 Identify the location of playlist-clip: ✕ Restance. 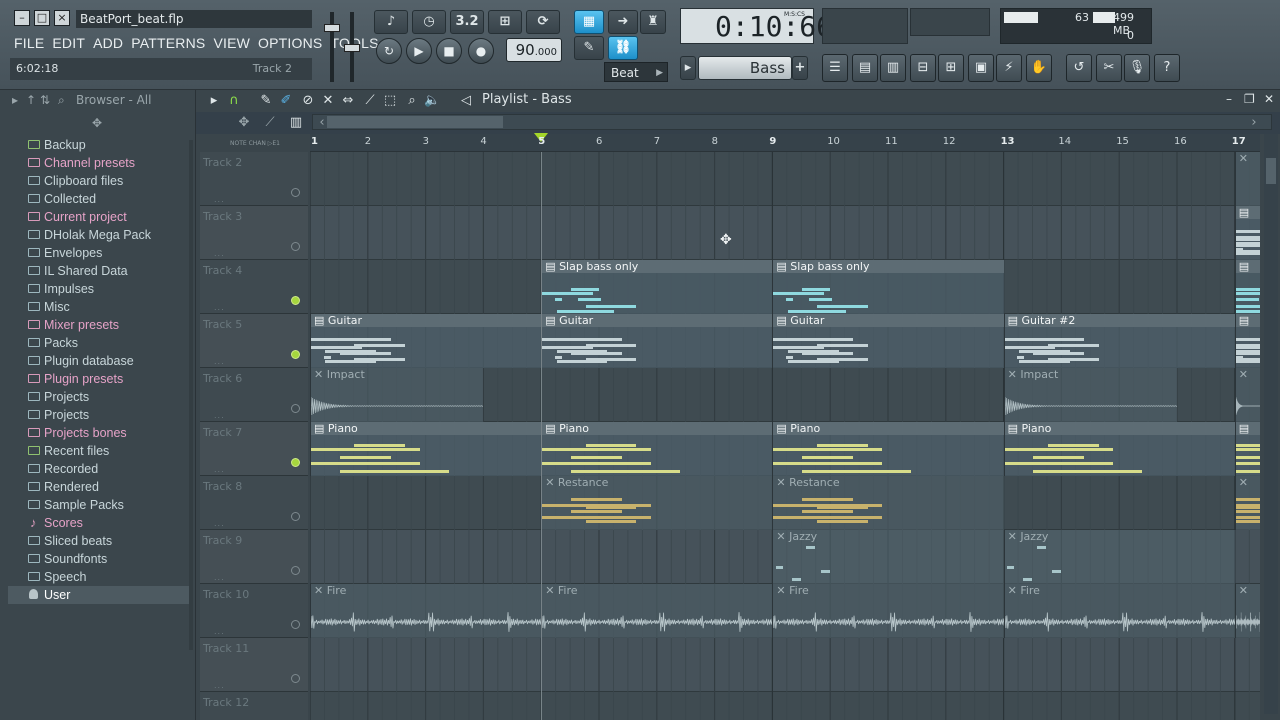
(657, 503).